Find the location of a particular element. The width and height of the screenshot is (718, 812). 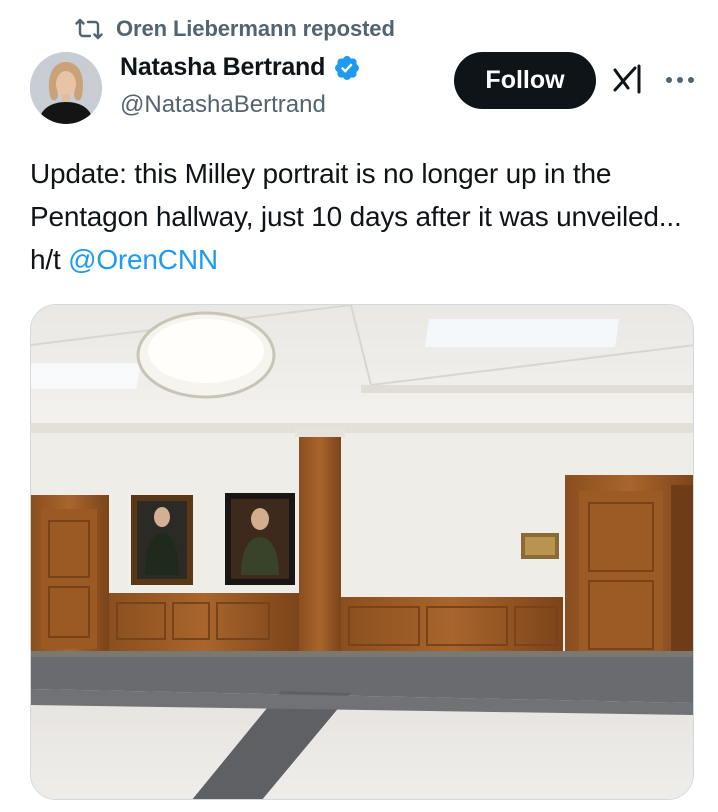

grok-icon is located at coordinates (628, 80).